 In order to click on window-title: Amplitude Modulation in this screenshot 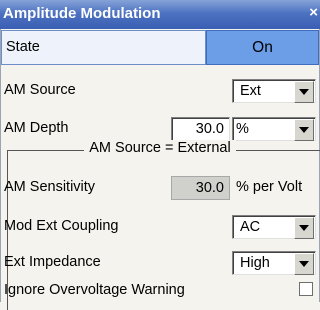, I will do `click(82, 13)`.